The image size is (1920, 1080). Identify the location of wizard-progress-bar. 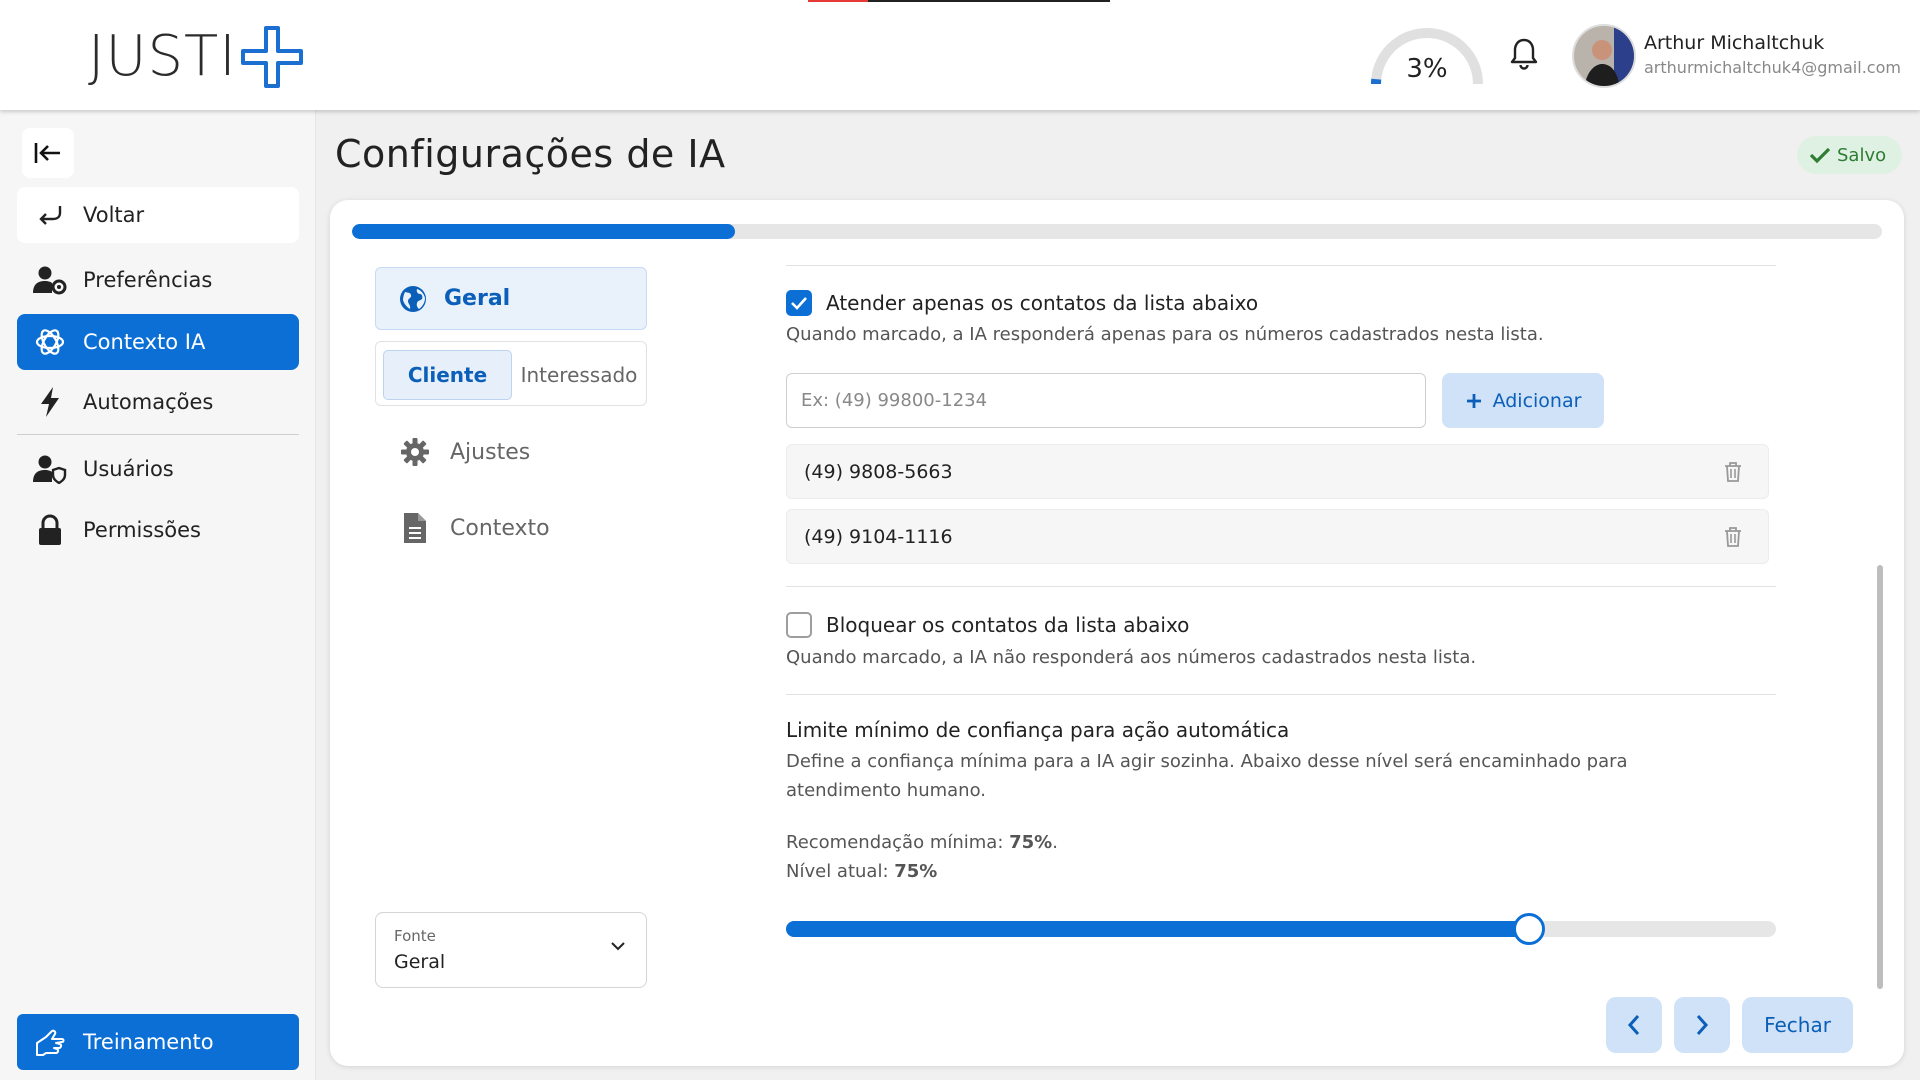
(1117, 231).